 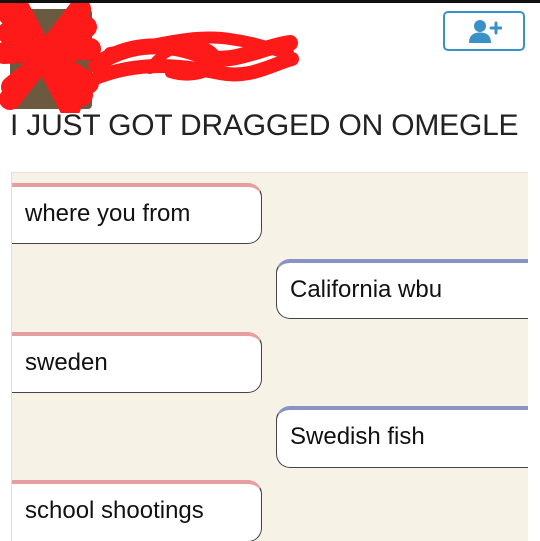 I want to click on follow-button, so click(x=484, y=31).